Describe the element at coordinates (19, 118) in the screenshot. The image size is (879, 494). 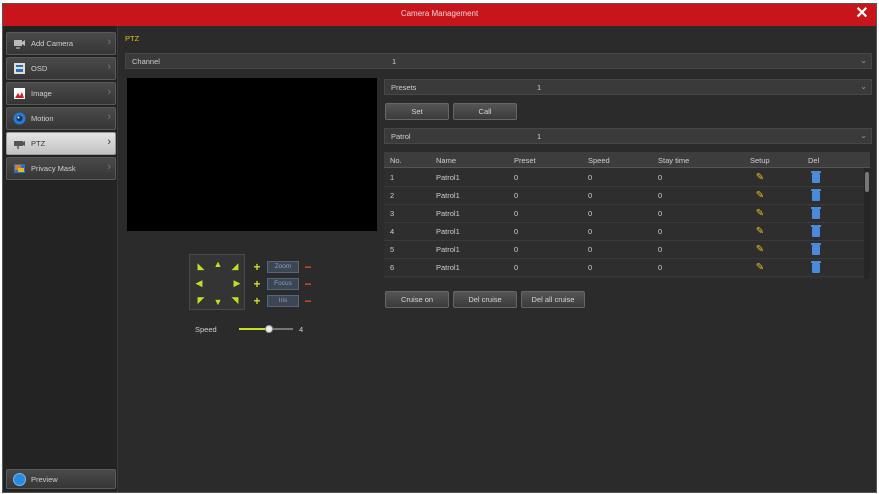
I see `motion-icon` at that location.